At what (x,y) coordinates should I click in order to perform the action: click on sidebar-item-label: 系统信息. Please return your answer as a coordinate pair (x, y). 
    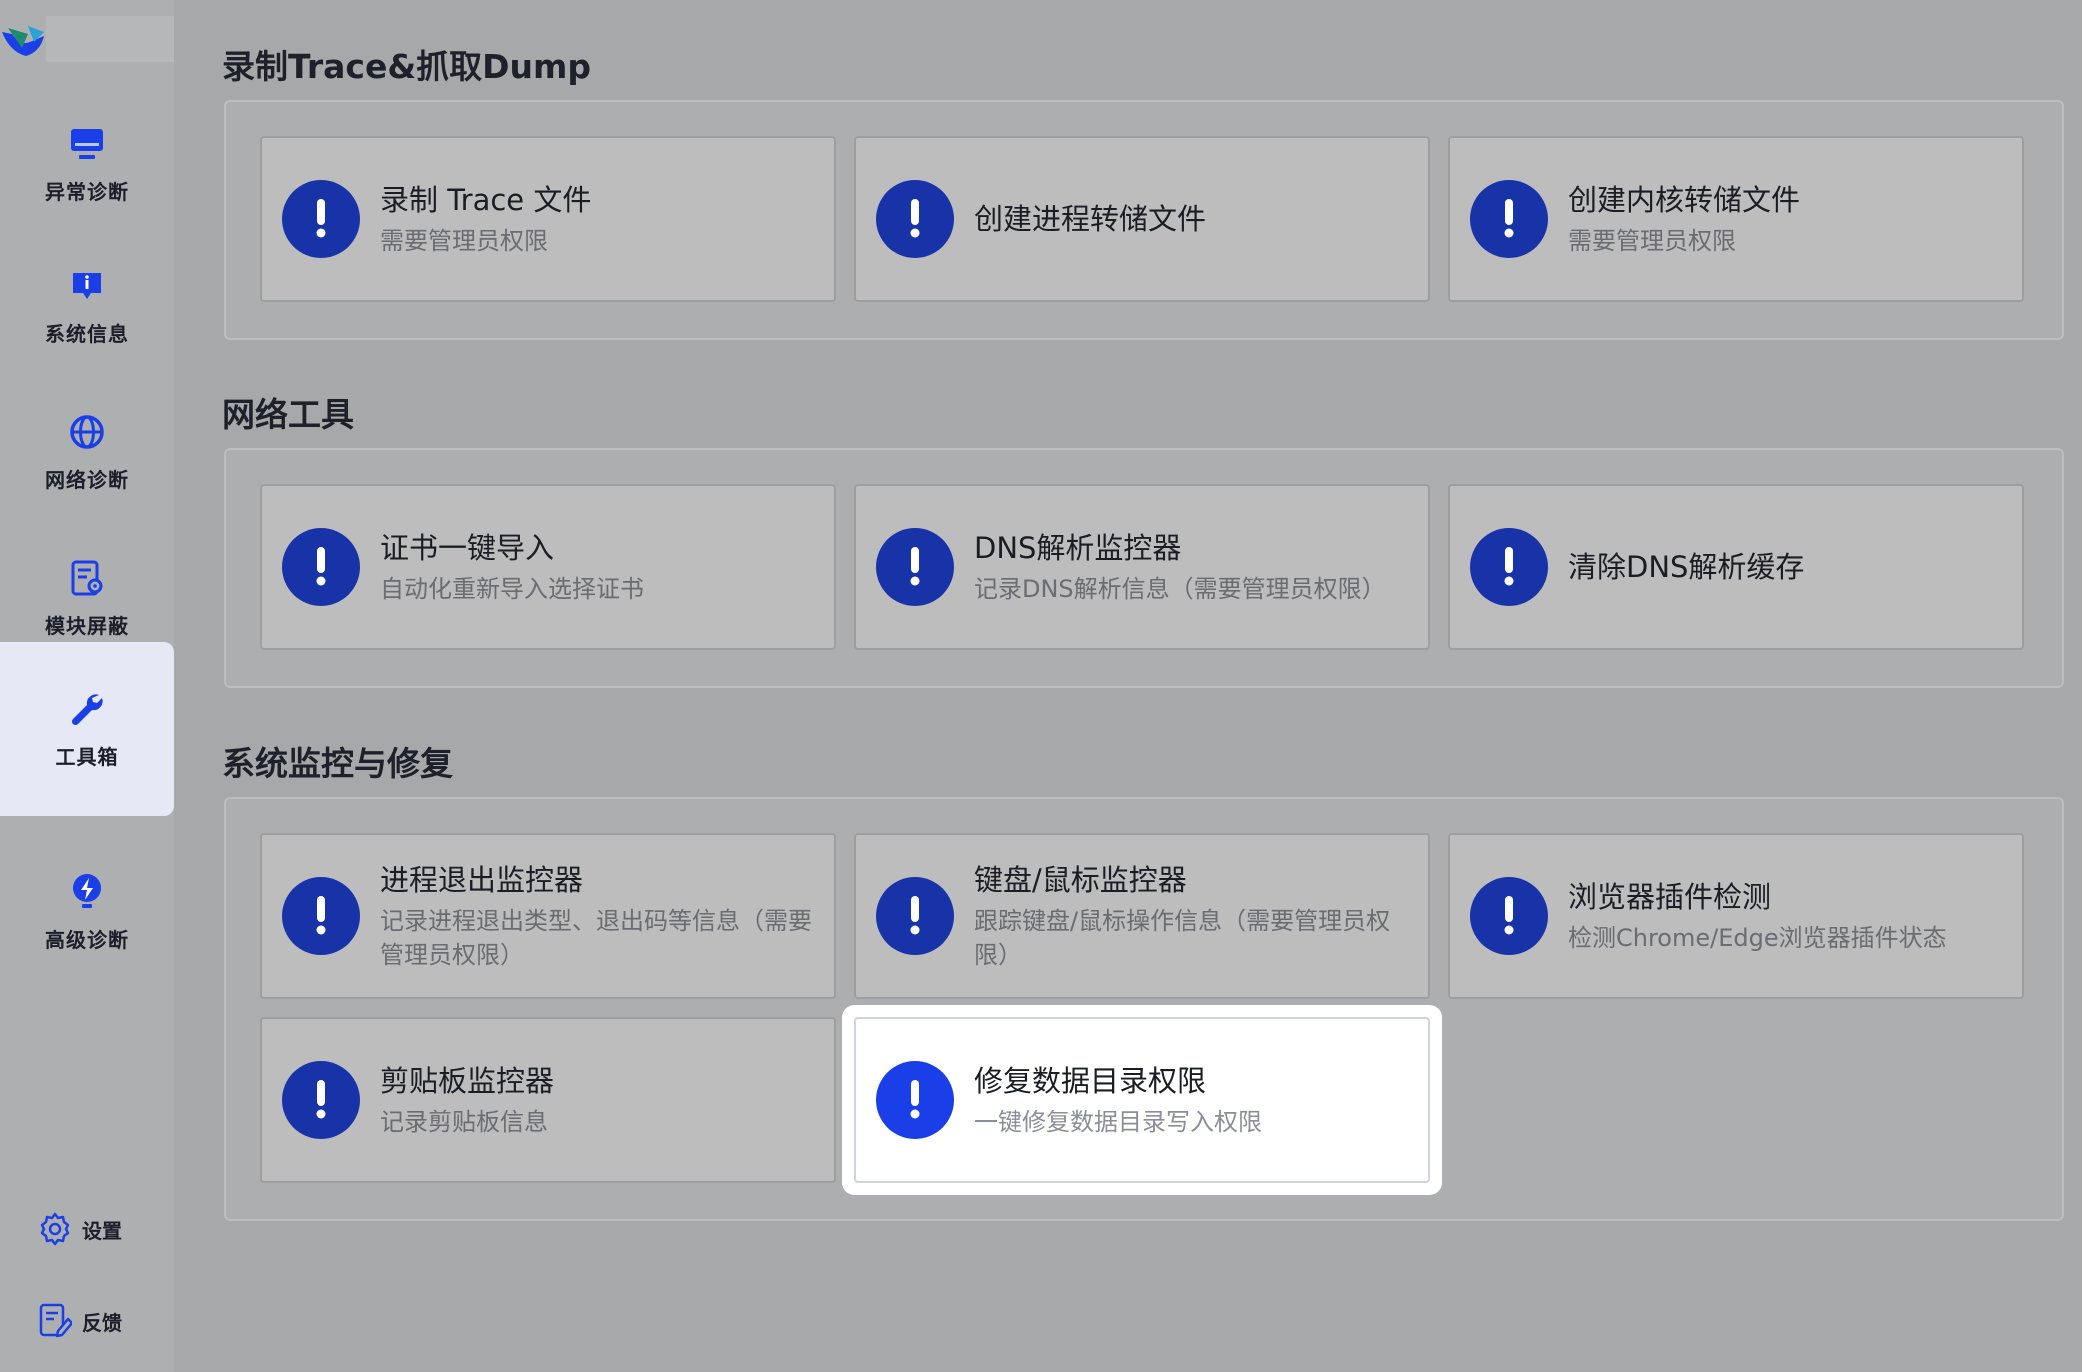
    Looking at the image, I should click on (87, 333).